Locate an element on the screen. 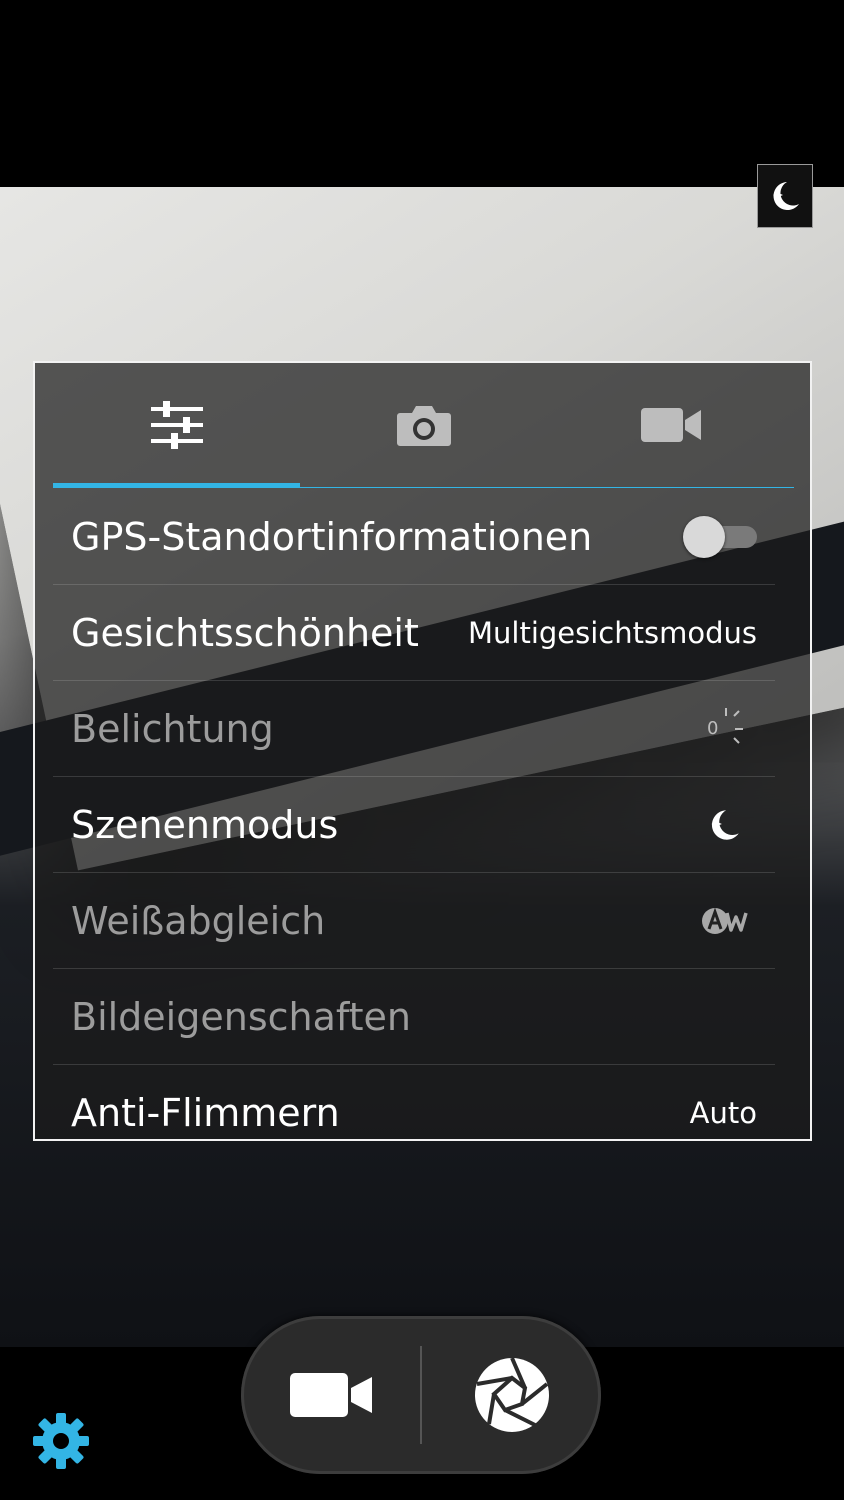  tab-video-settings is located at coordinates (670, 425).